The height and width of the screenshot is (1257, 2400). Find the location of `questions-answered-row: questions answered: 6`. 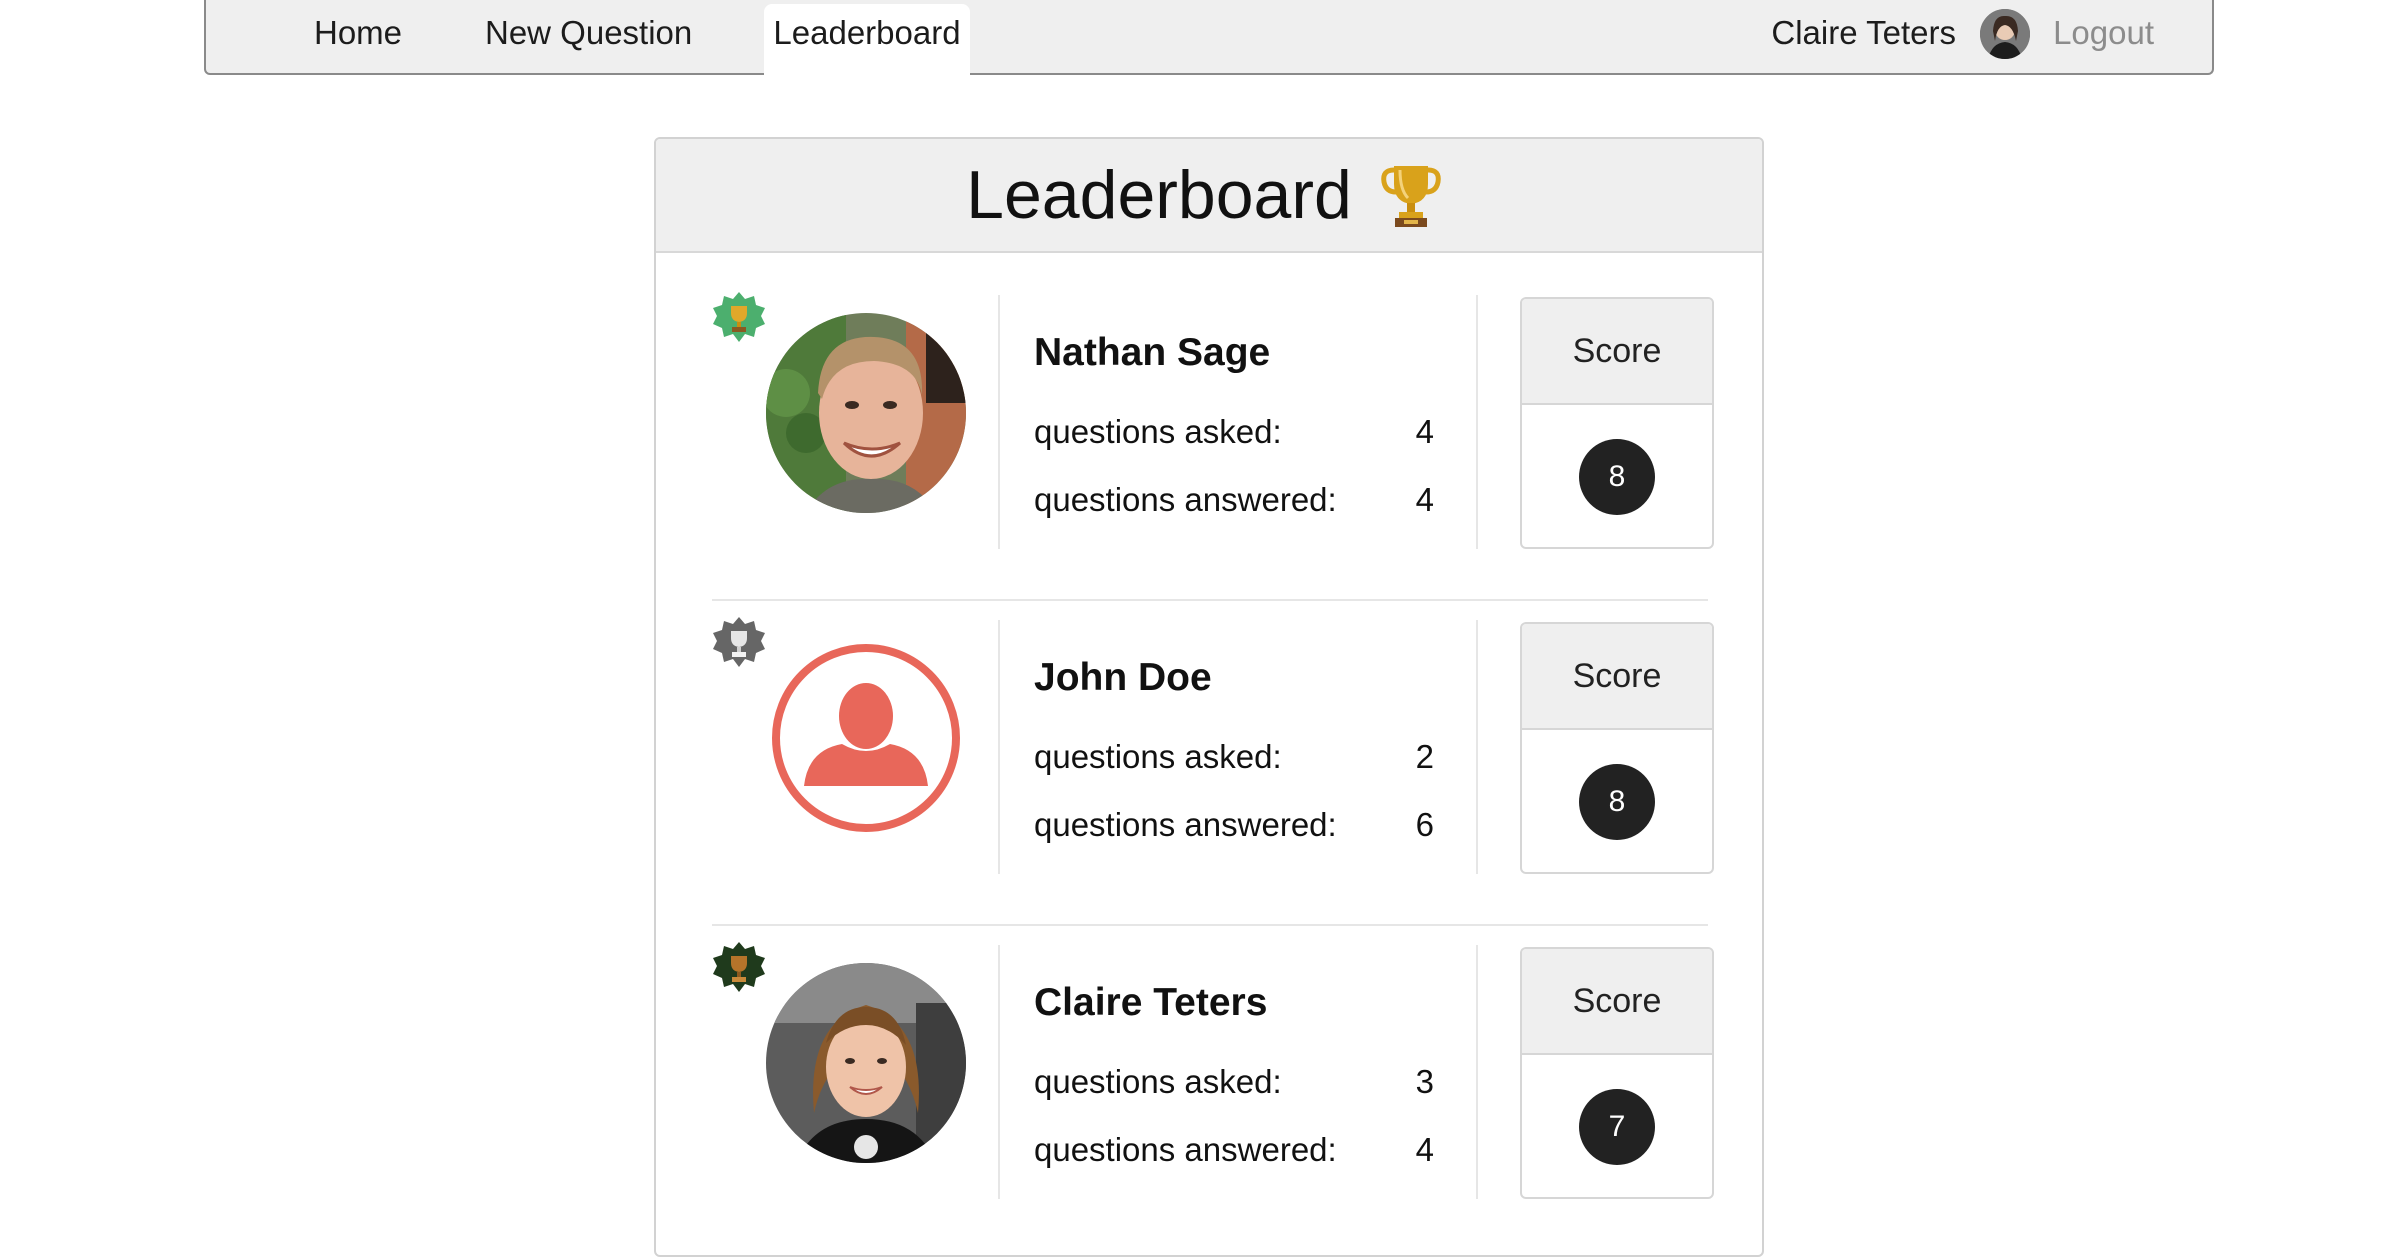

questions-answered-row: questions answered: 6 is located at coordinates (1234, 826).